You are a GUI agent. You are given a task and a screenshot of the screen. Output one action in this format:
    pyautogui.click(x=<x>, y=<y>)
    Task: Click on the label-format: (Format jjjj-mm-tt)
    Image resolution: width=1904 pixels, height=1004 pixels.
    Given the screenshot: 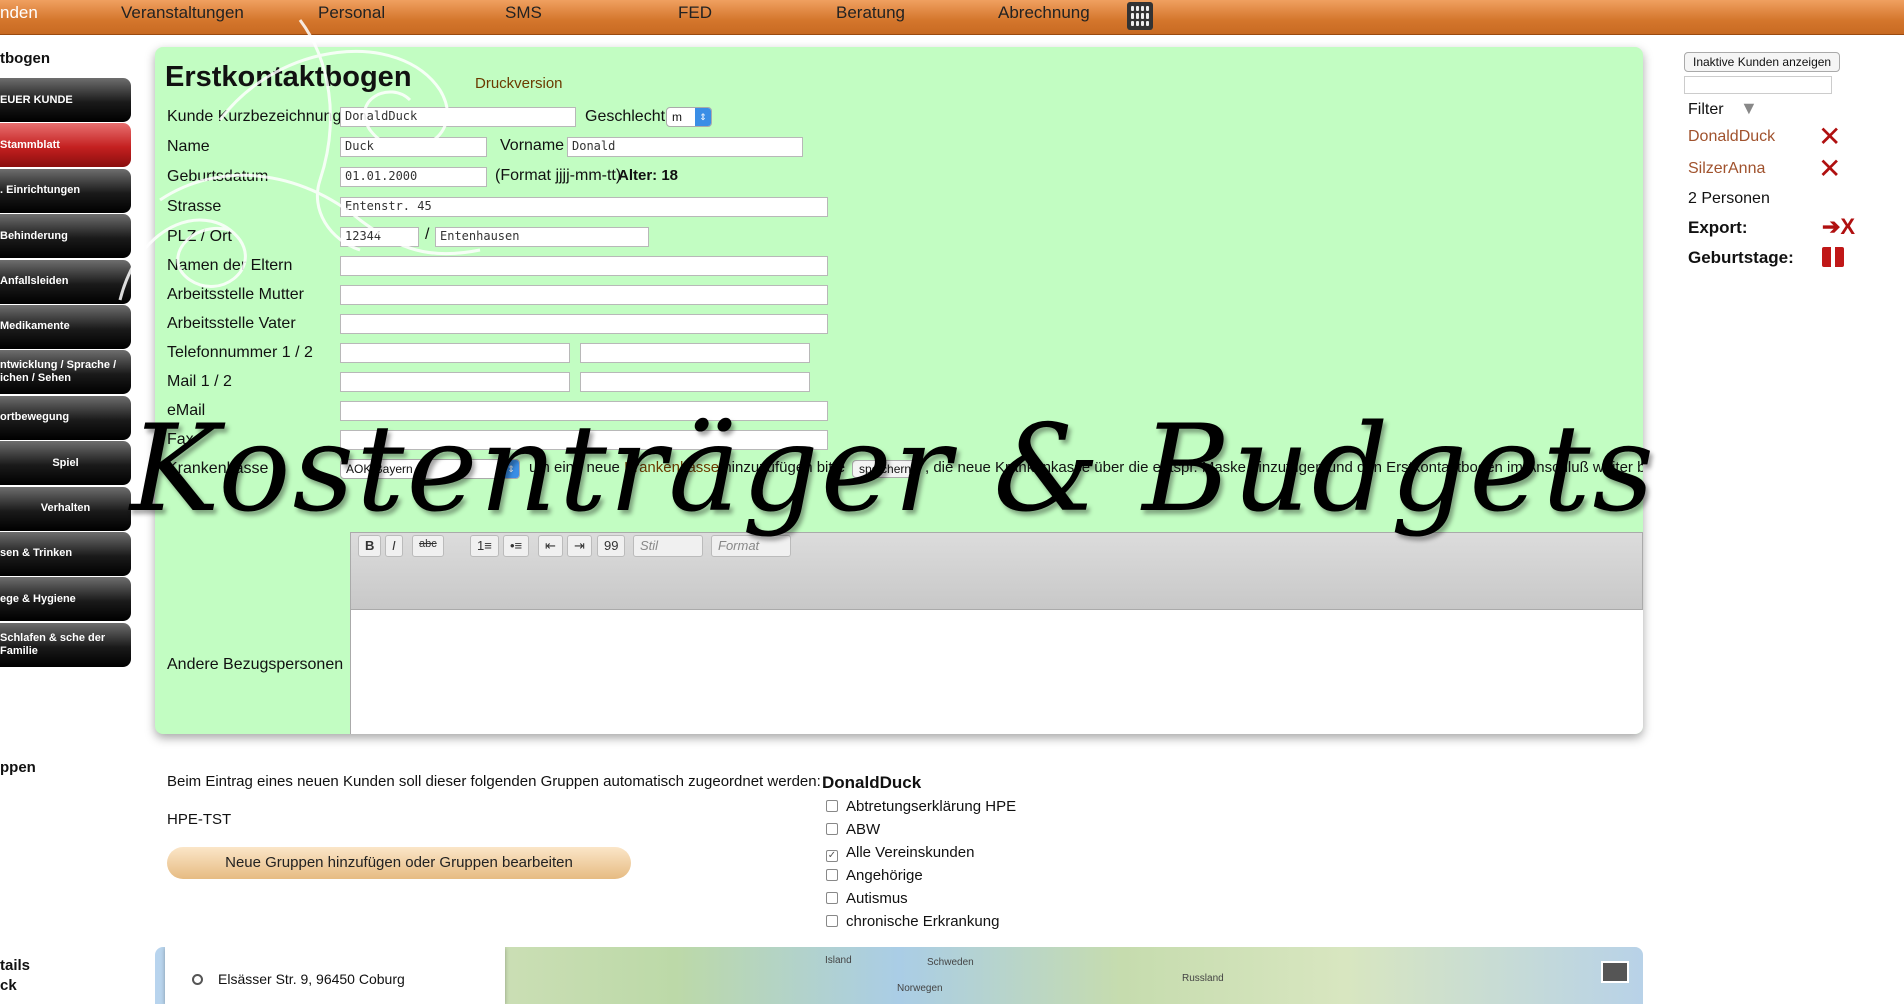 What is the action you would take?
    pyautogui.click(x=558, y=175)
    